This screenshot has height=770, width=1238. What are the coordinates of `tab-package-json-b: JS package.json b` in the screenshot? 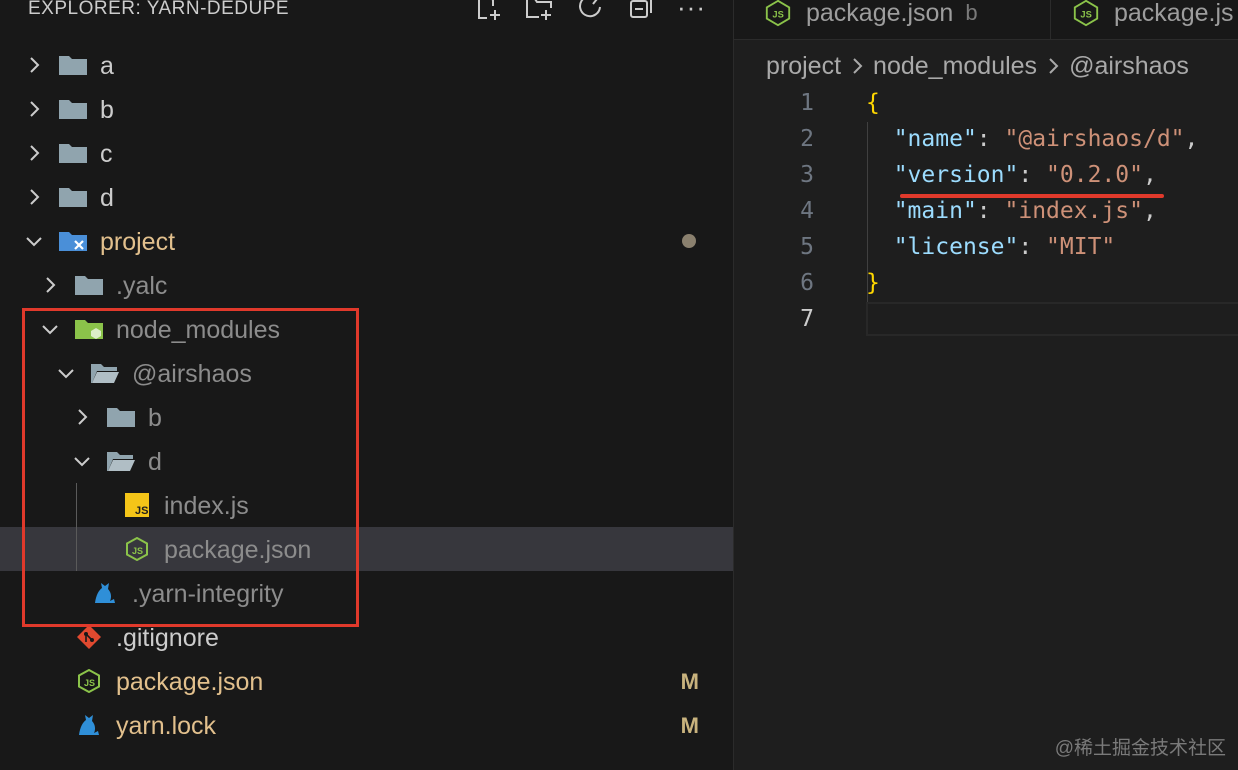 It's located at (871, 20).